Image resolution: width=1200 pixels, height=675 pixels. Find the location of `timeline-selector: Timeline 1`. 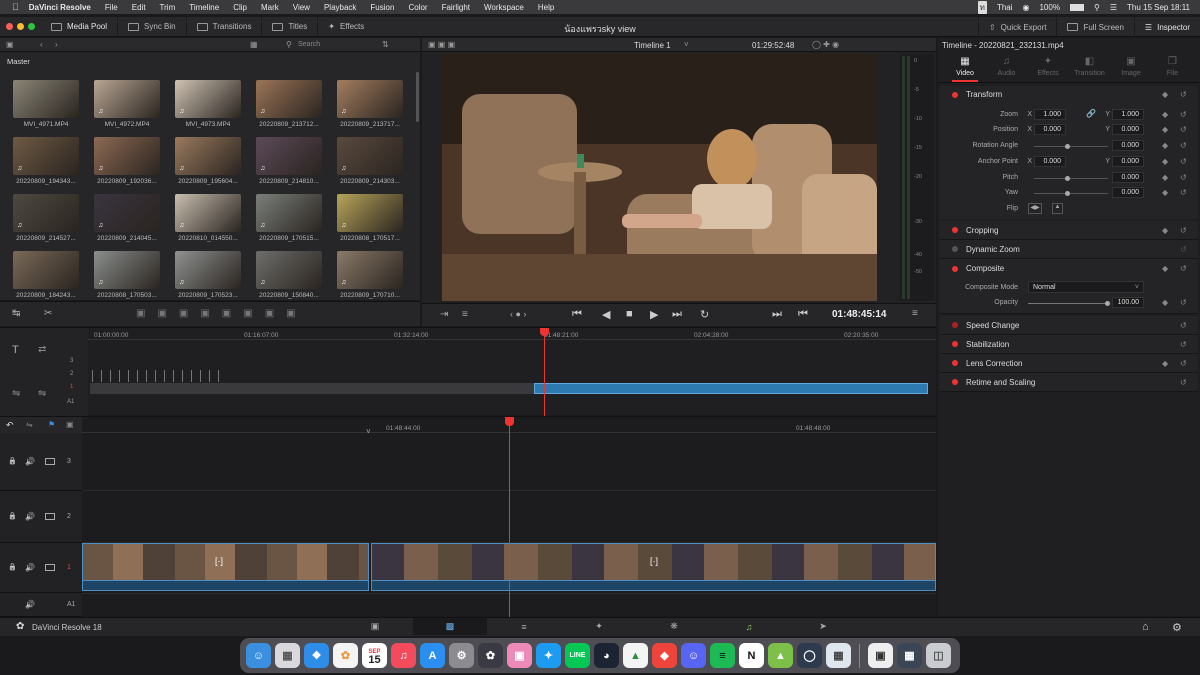

timeline-selector: Timeline 1 is located at coordinates (652, 45).